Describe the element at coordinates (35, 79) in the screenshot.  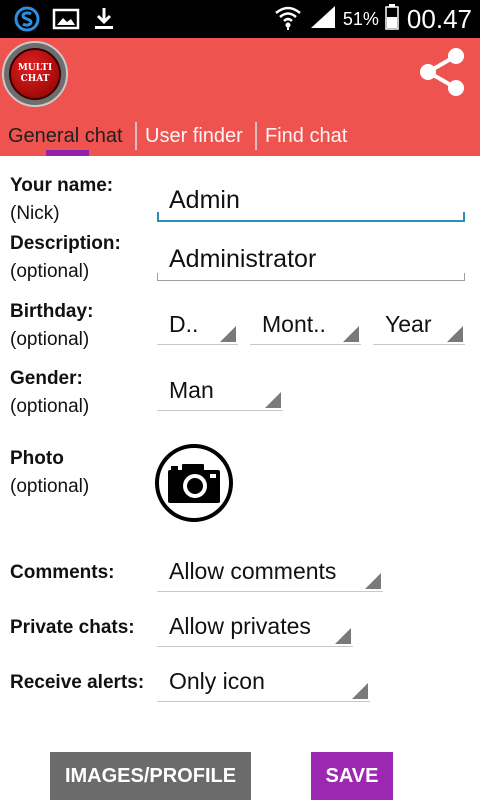
I see `logo-line2: CHAT` at that location.